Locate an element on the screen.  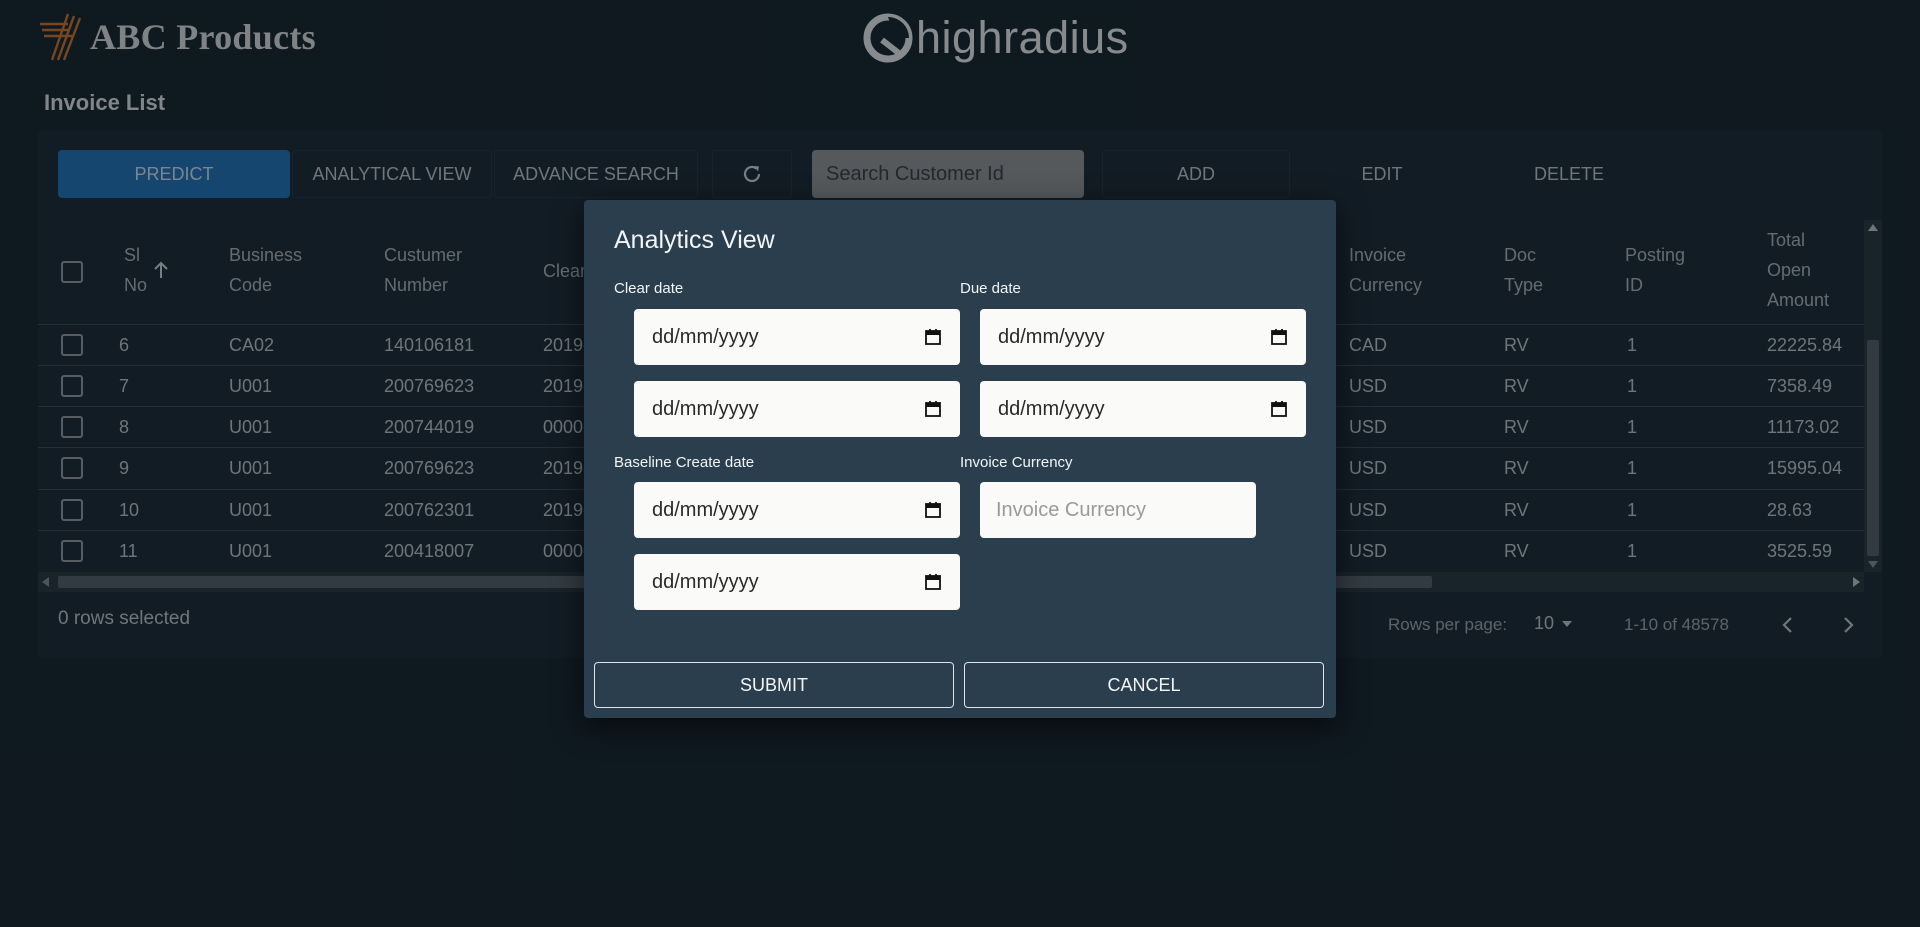
due-date-label: Due date is located at coordinates (990, 288).